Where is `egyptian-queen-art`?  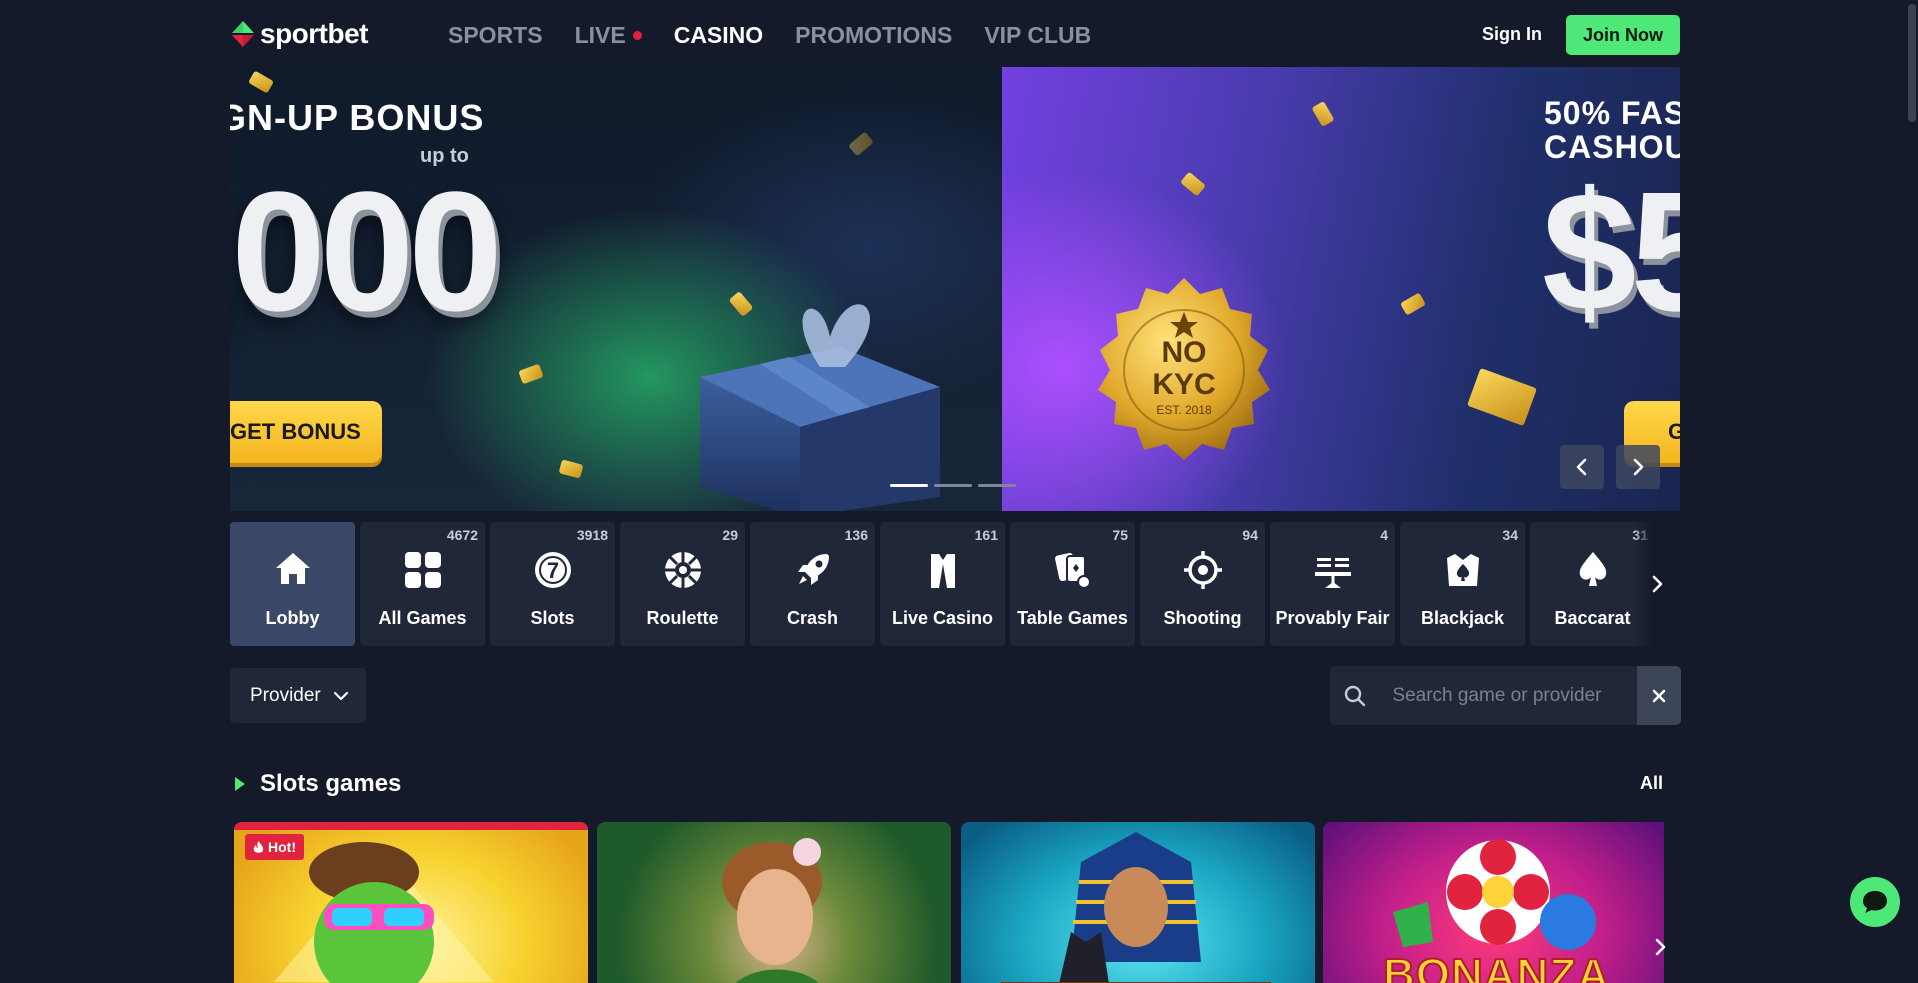 egyptian-queen-art is located at coordinates (1136, 907).